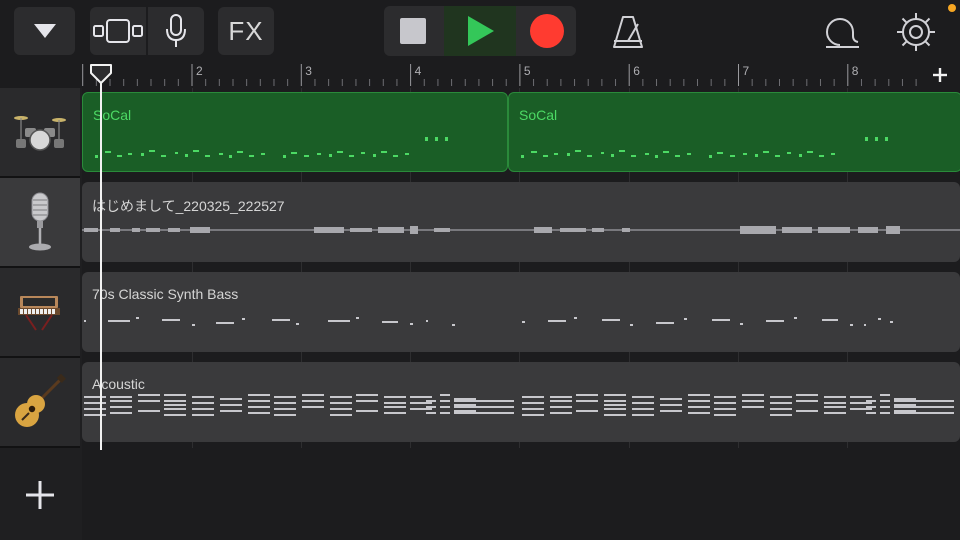 The width and height of the screenshot is (960, 540). What do you see at coordinates (940, 75) in the screenshot?
I see `add-section-button` at bounding box center [940, 75].